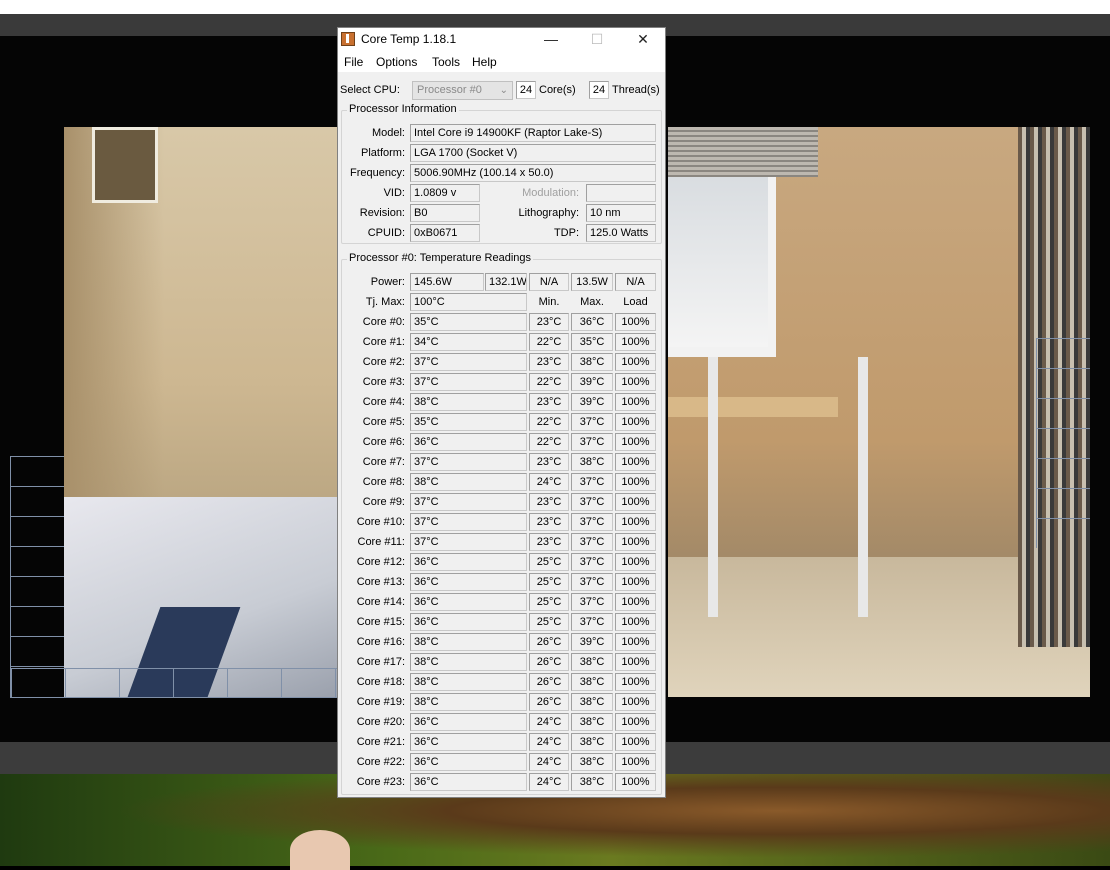  What do you see at coordinates (592, 282) in the screenshot?
I see `power-uncore: 13.5W` at bounding box center [592, 282].